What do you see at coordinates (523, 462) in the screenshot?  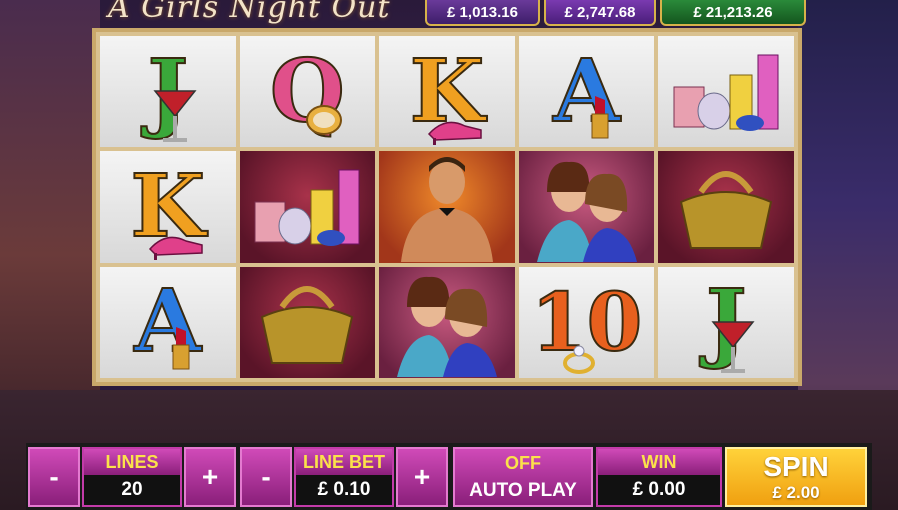 I see `autoplay-state: OFF` at bounding box center [523, 462].